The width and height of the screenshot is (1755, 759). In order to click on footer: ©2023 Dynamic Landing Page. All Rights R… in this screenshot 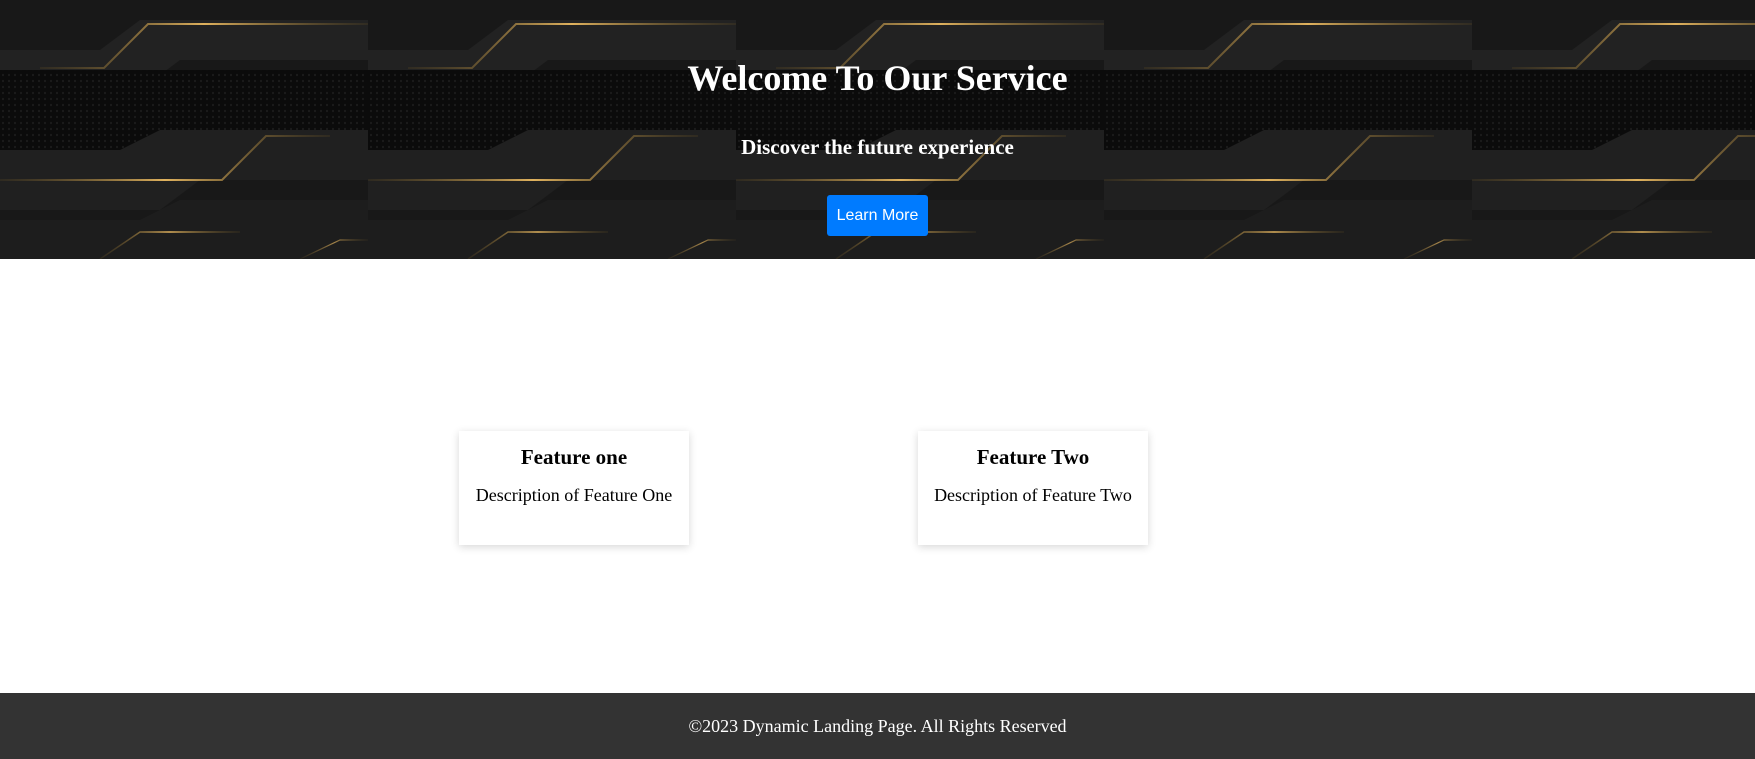, I will do `click(877, 726)`.